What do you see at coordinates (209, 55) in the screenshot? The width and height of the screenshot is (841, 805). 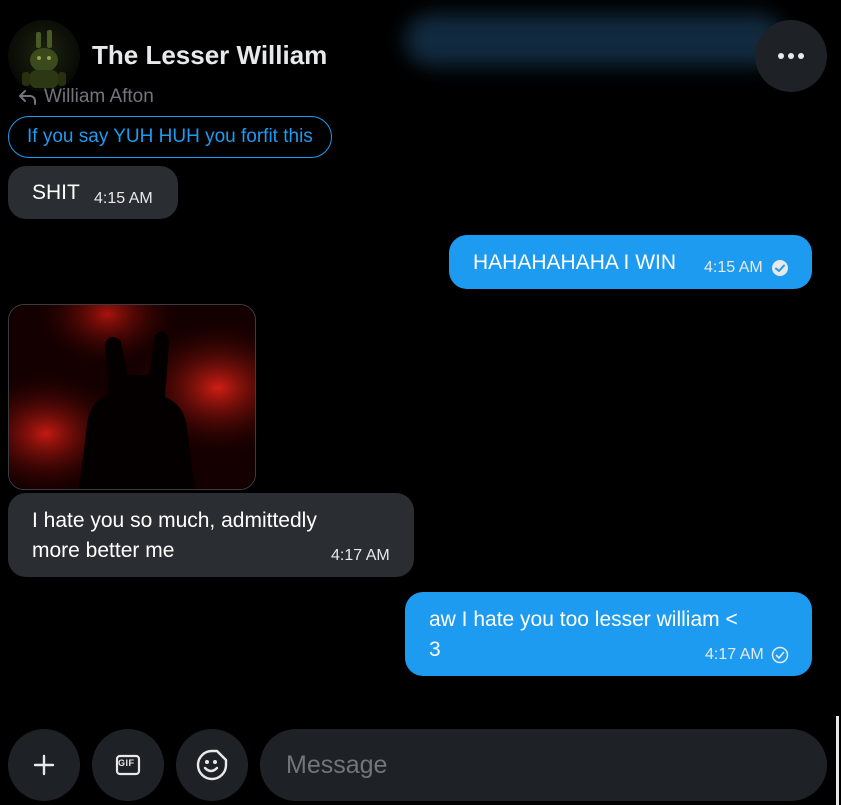 I see `conversation-title: The Lesser William` at bounding box center [209, 55].